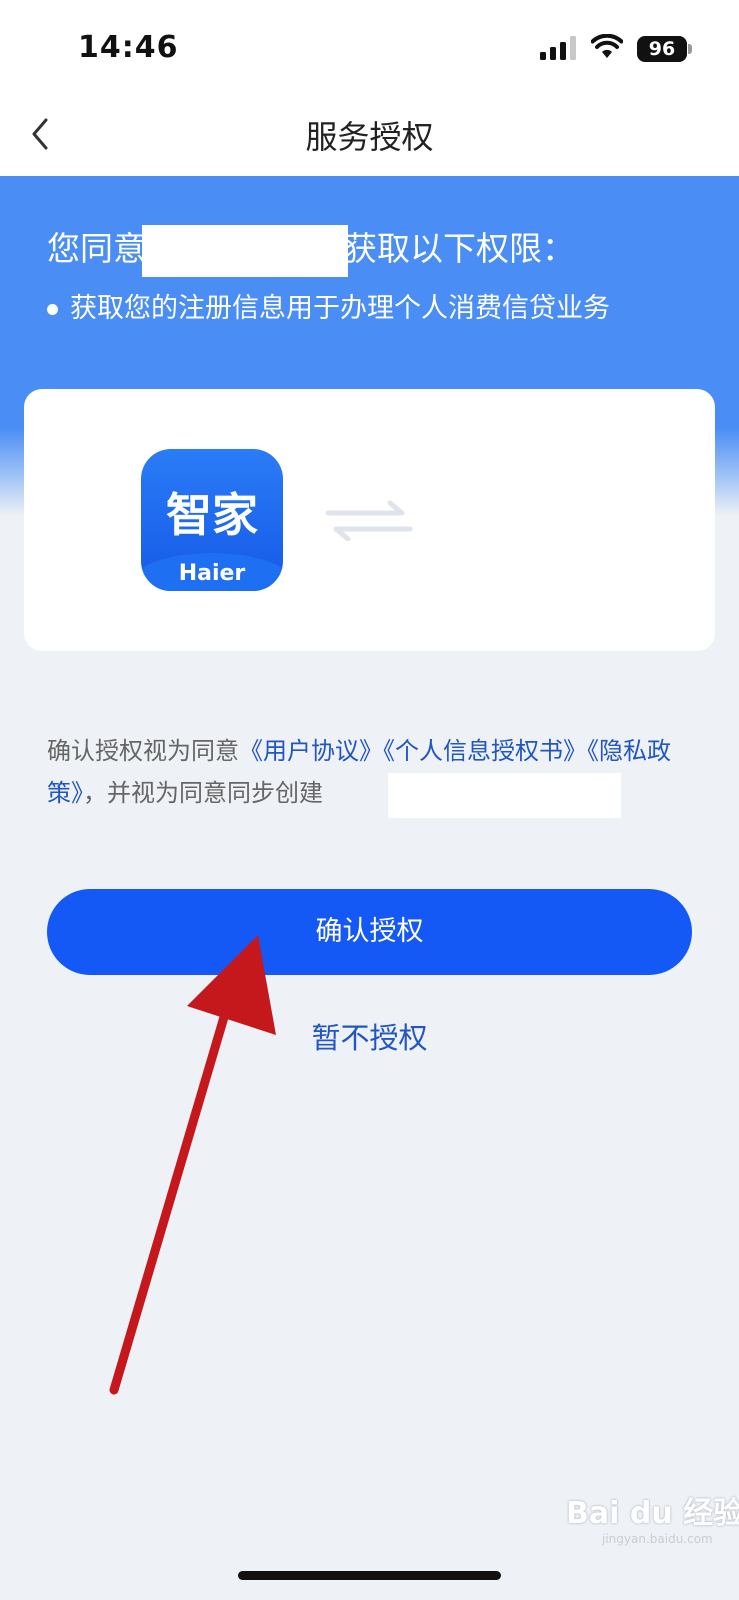  What do you see at coordinates (96, 248) in the screenshot?
I see `permission-title-prefix: 您同意` at bounding box center [96, 248].